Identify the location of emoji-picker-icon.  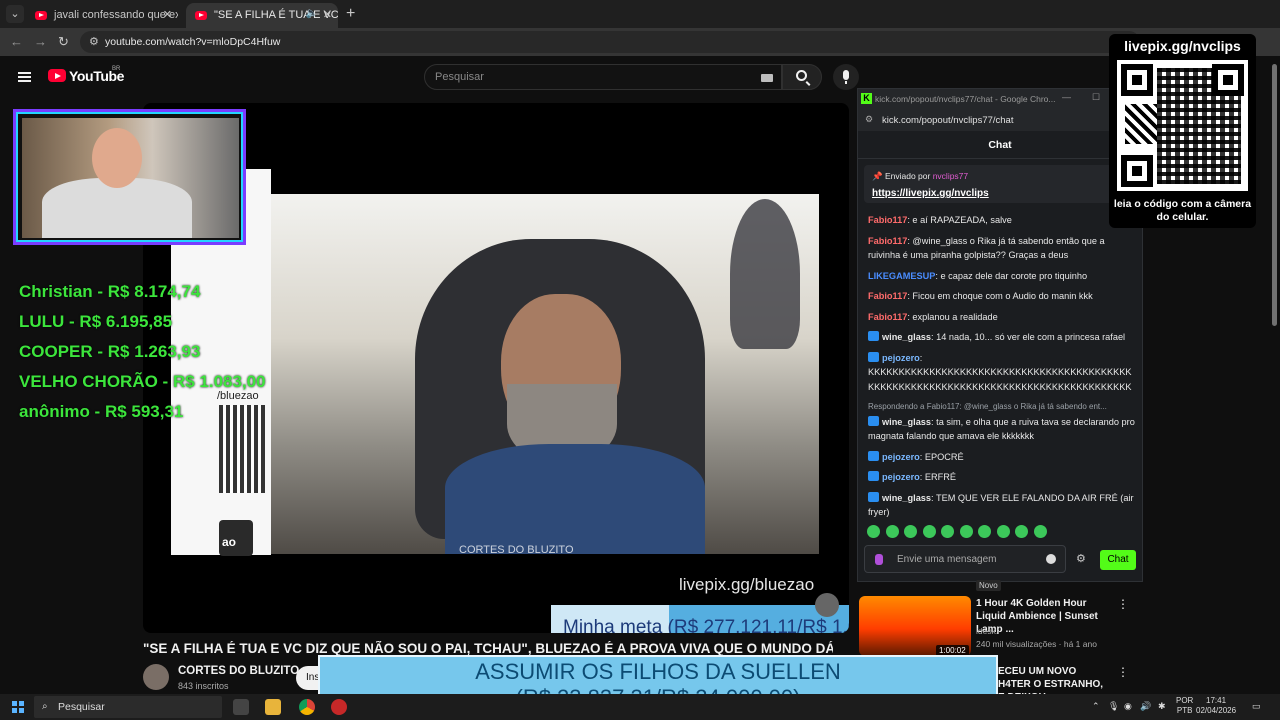
(1051, 559).